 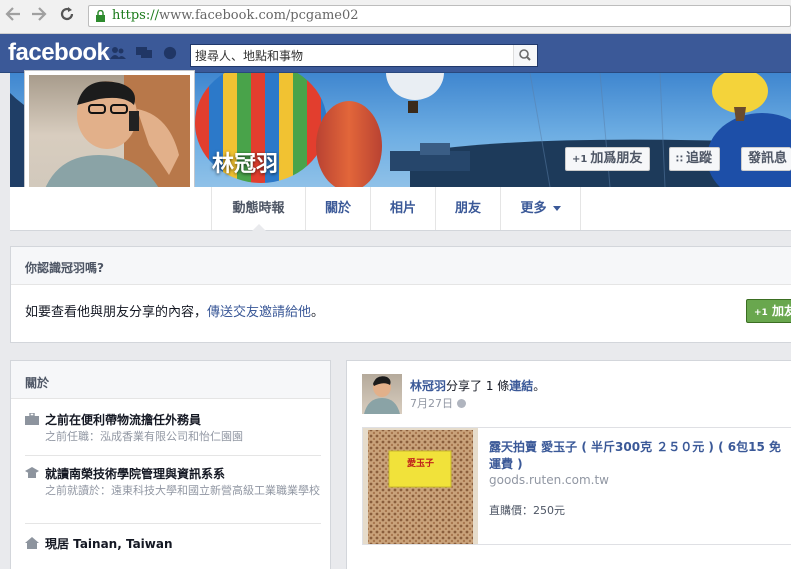 I want to click on know-text: 如要查看他與朋友分享的內容，傳送交友邀請給他。, so click(x=175, y=312).